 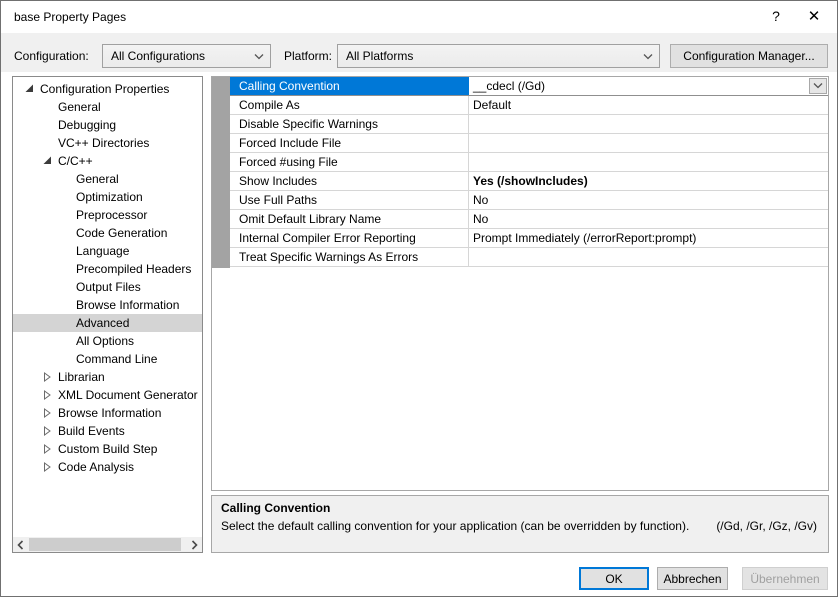 I want to click on property-name: Forced #using File, so click(x=349, y=162).